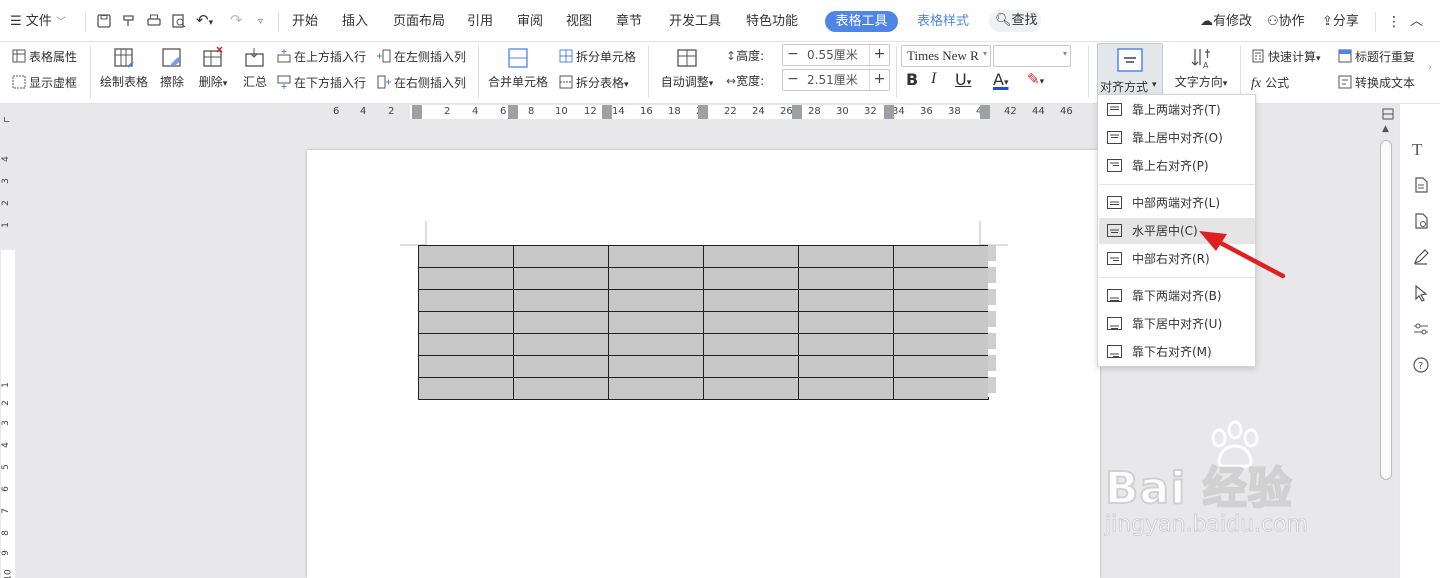  Describe the element at coordinates (1000, 79) in the screenshot. I see `font-color-button: A▾` at that location.